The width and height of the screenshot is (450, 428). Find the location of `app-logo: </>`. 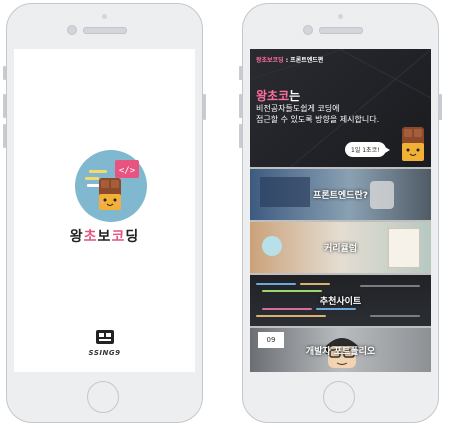

app-logo: </> is located at coordinates (111, 186).